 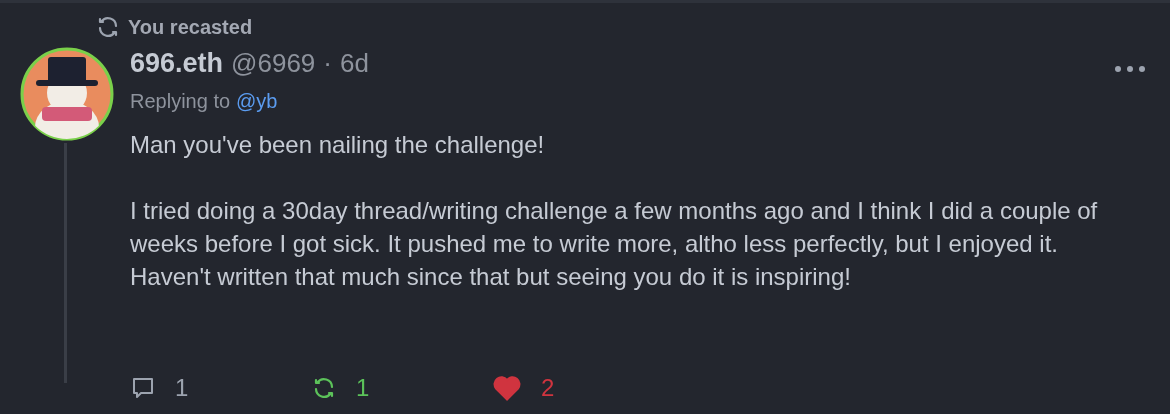 What do you see at coordinates (257, 100) in the screenshot?
I see `reply-handle-link: @yb` at bounding box center [257, 100].